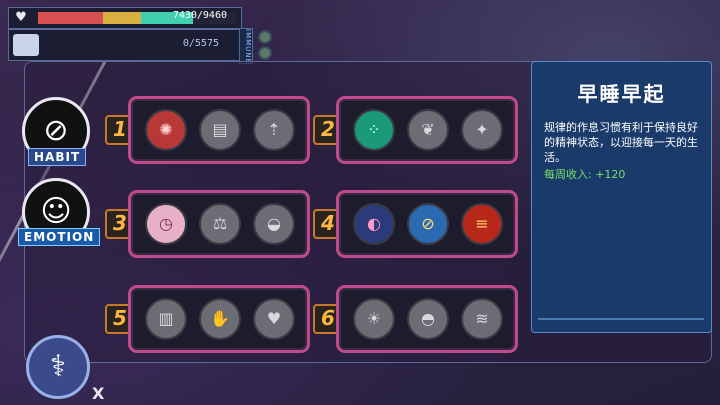  I want to click on mouth-icon: ◐, so click(374, 224).